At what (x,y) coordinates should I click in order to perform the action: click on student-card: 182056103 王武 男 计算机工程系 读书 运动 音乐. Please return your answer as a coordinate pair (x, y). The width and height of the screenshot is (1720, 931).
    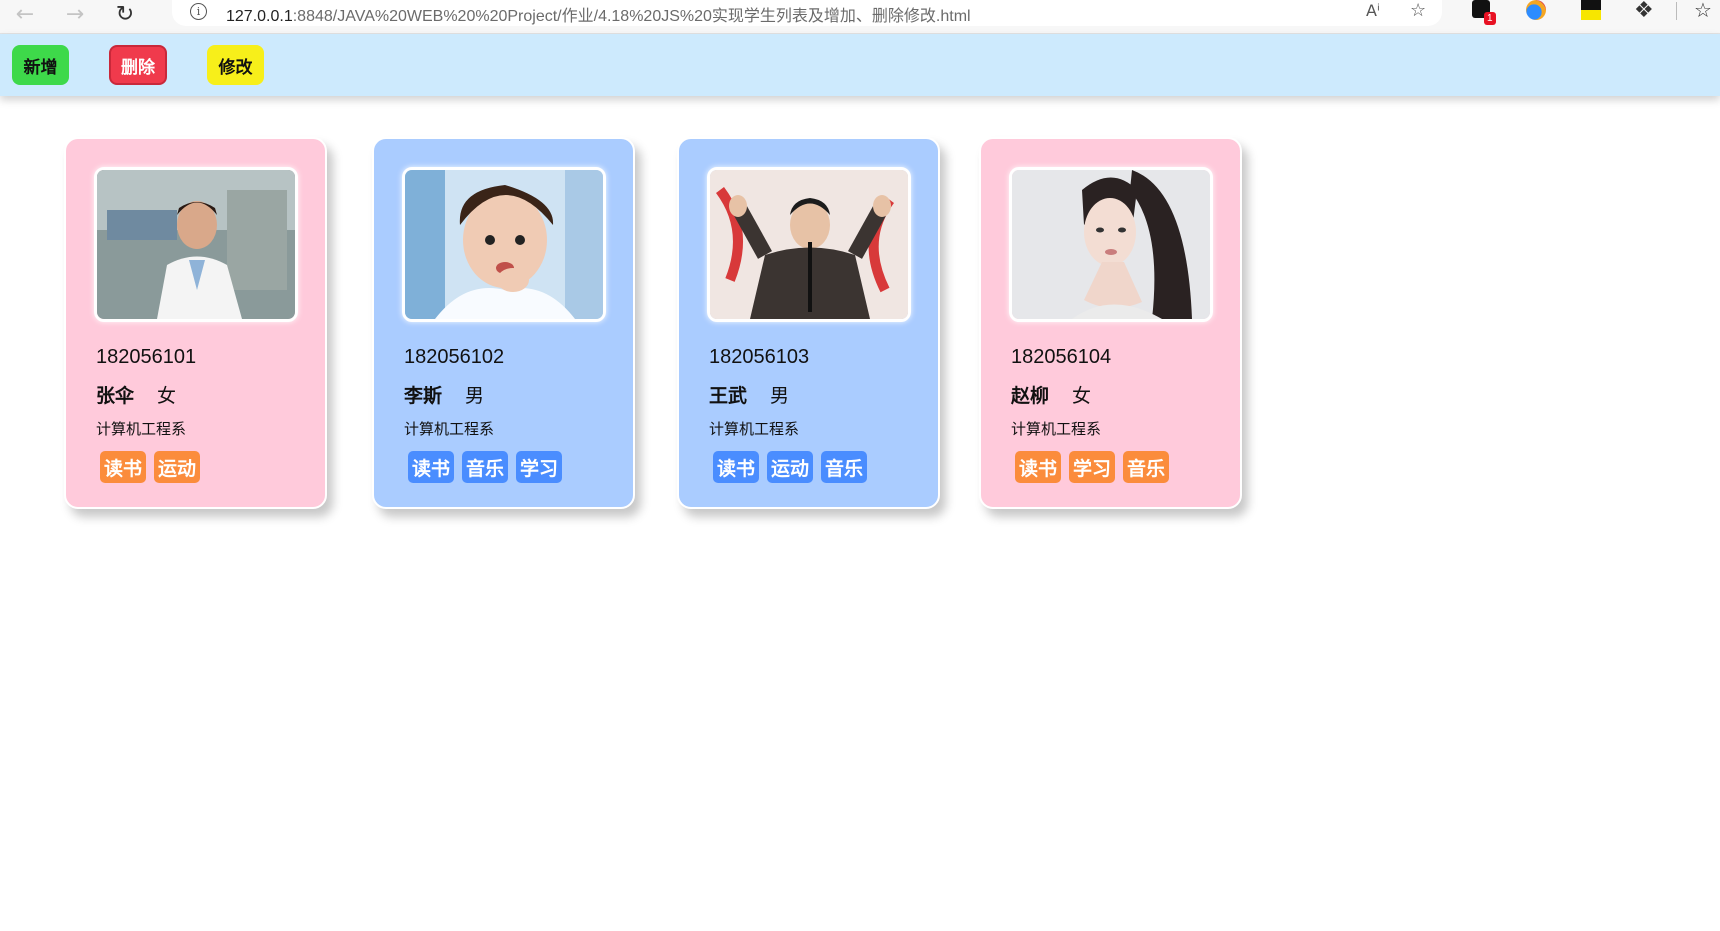
    Looking at the image, I should click on (808, 323).